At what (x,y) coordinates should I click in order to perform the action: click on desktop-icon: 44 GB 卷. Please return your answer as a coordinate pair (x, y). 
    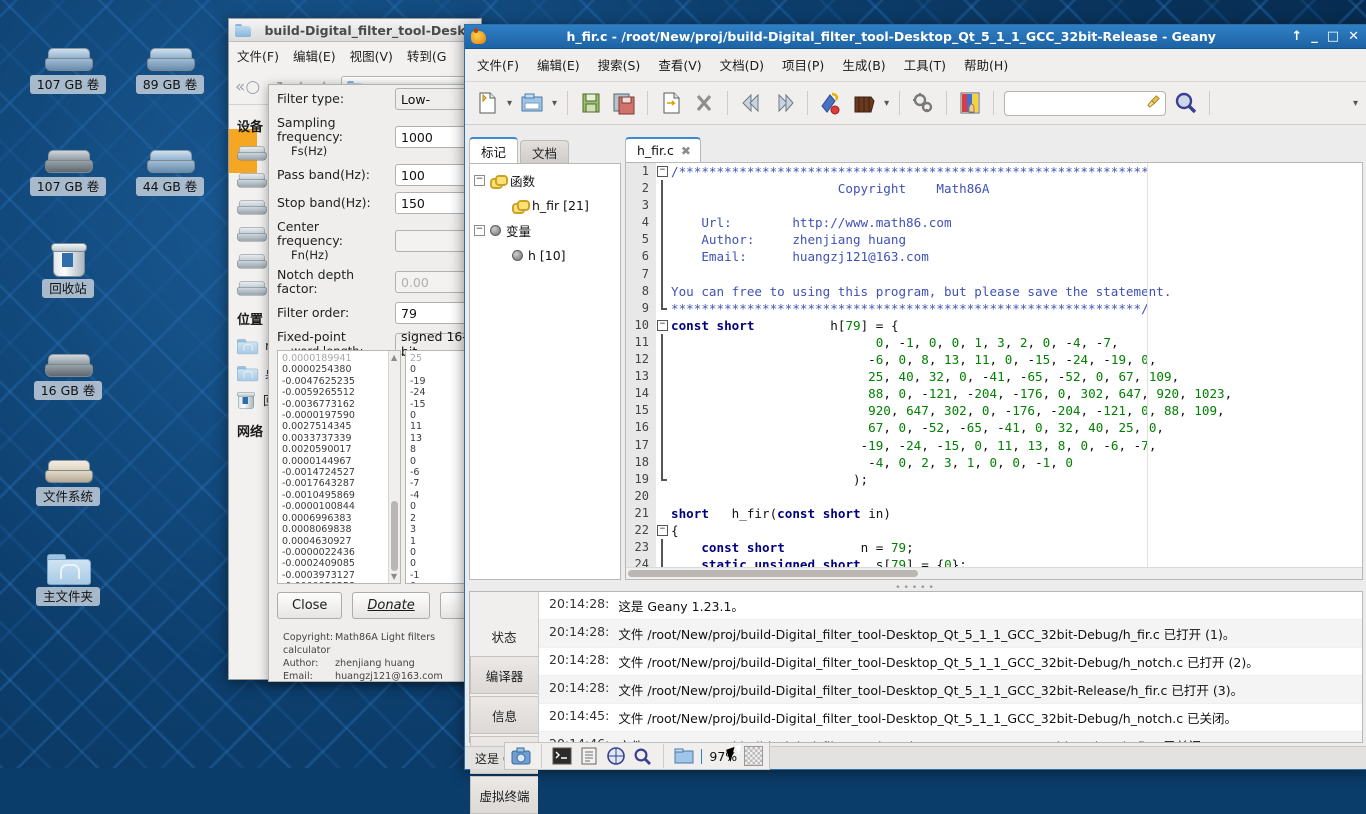
    Looking at the image, I should click on (170, 163).